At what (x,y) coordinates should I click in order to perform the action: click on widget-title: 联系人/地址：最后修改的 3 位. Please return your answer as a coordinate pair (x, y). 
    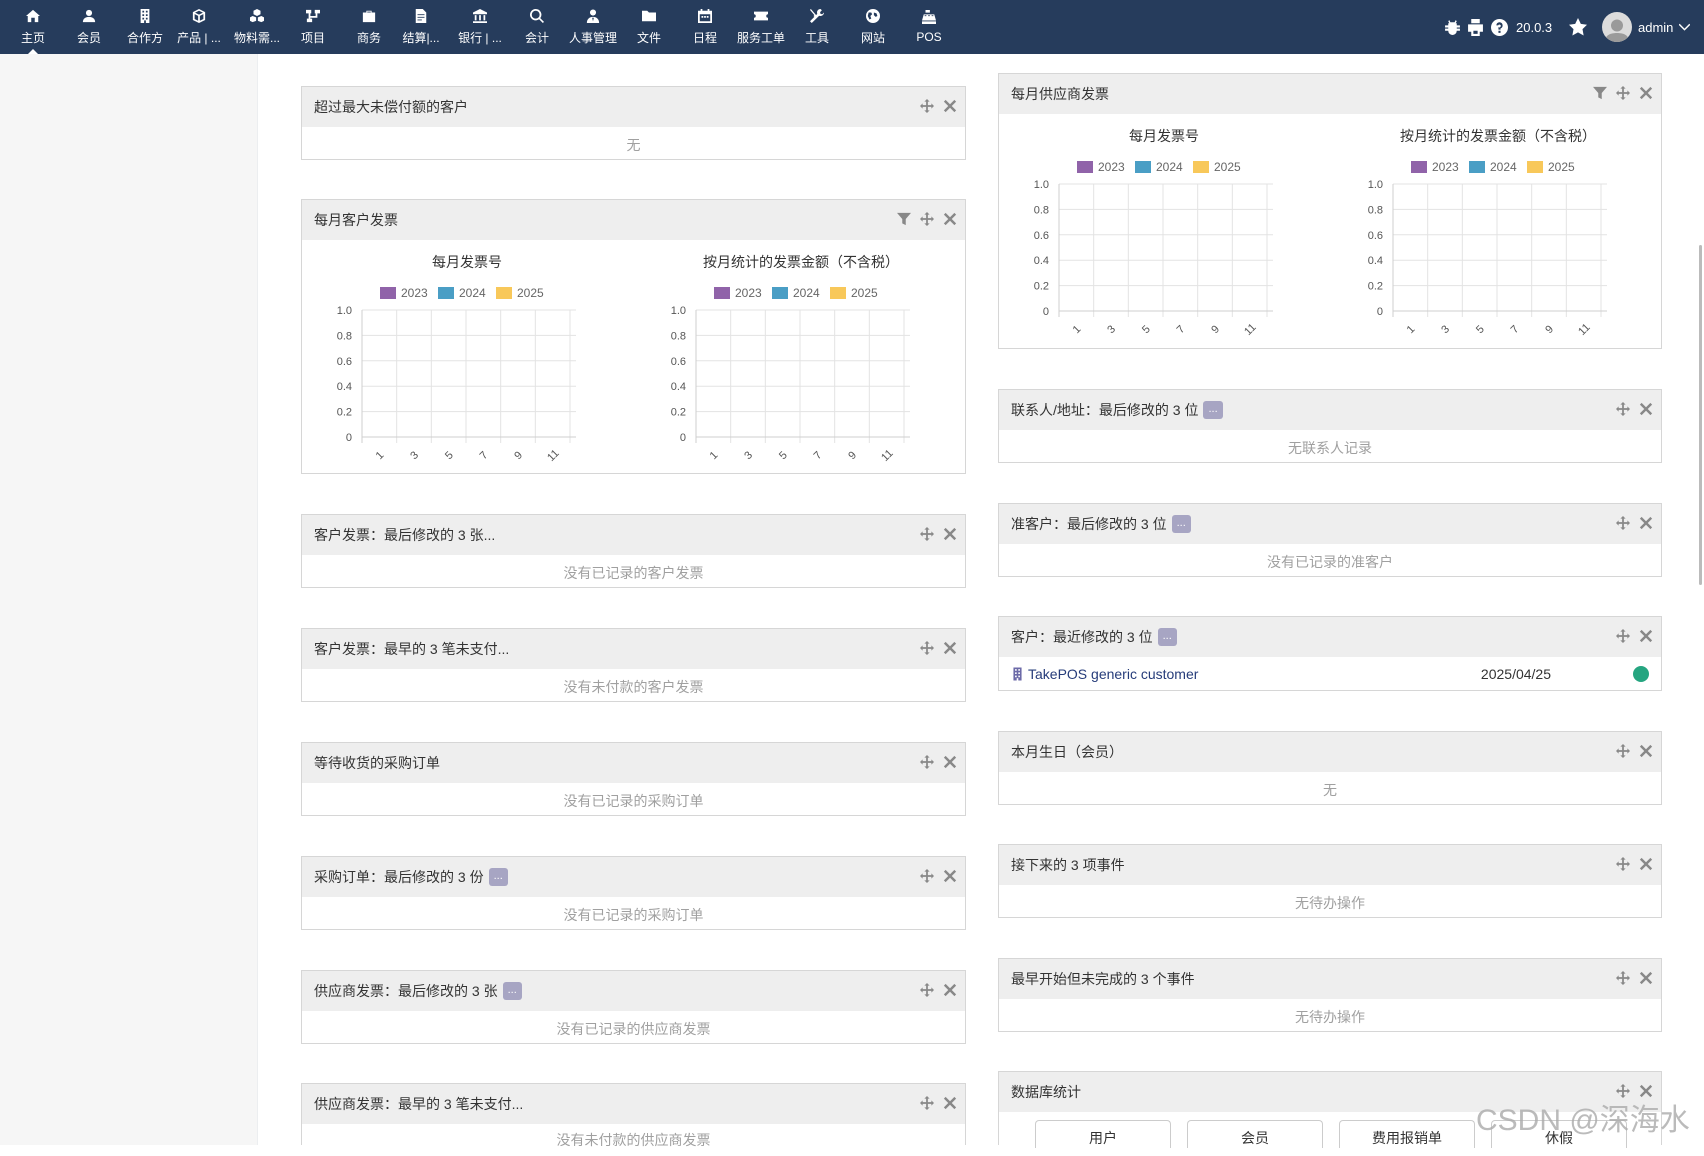
    Looking at the image, I should click on (1105, 410).